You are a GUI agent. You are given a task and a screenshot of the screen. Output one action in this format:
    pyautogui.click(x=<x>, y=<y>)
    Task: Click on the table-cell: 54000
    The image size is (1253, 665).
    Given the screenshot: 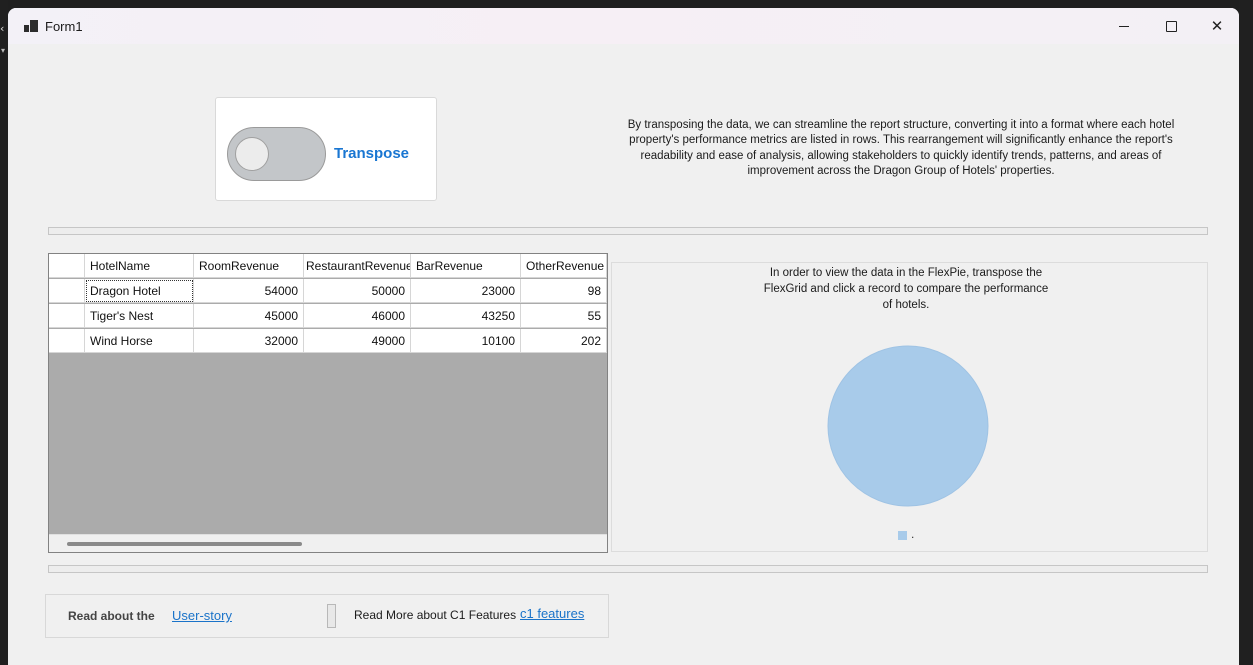 What is the action you would take?
    pyautogui.click(x=249, y=291)
    